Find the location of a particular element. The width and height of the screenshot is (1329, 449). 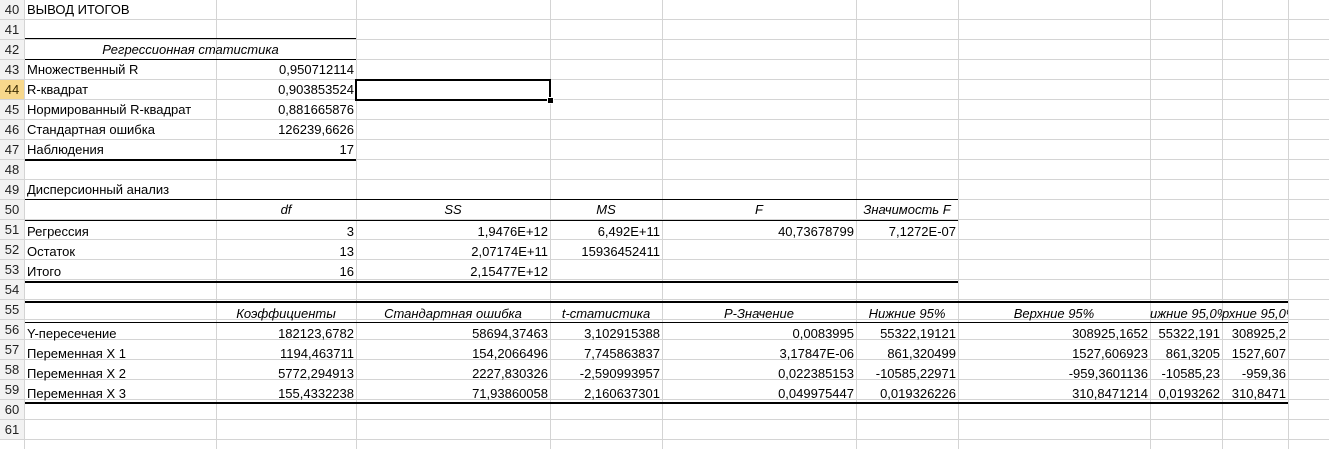

row-header-42: 42 is located at coordinates (12, 50).